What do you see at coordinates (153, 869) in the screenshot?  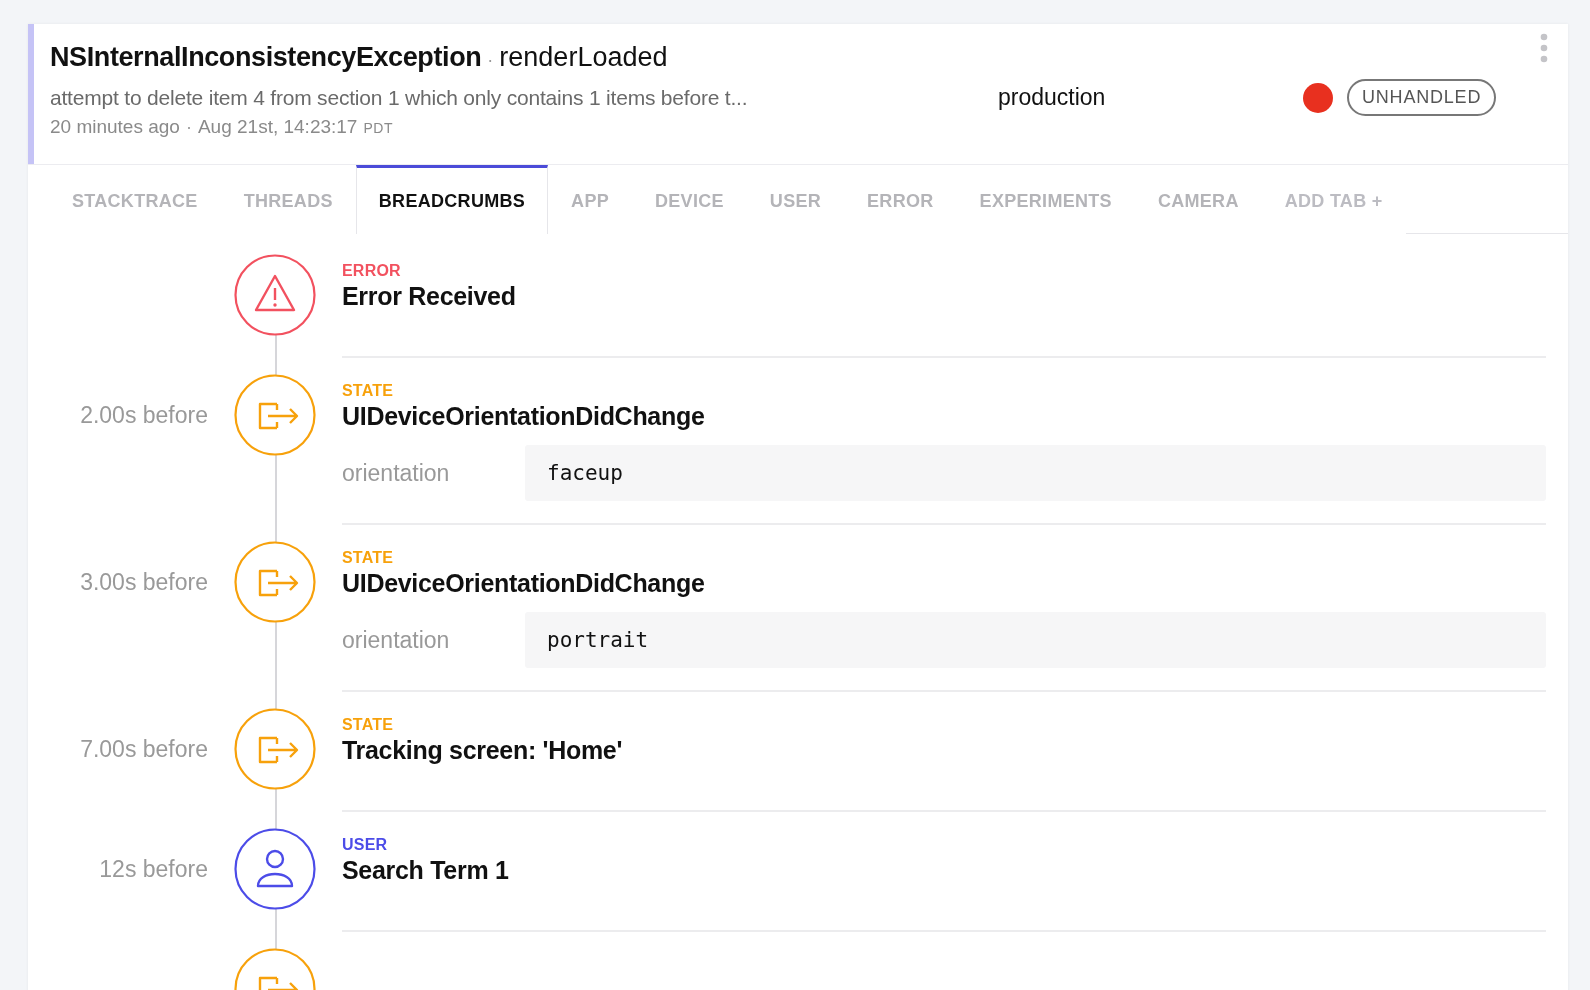 I see `relative-time: 12s before` at bounding box center [153, 869].